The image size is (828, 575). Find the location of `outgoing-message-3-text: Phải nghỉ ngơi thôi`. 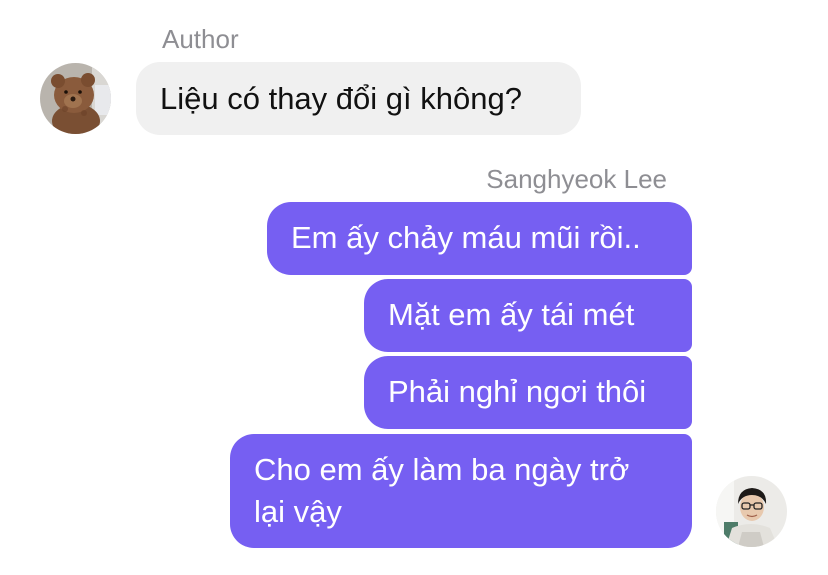

outgoing-message-3-text: Phải nghỉ ngơi thôi is located at coordinates (517, 391).